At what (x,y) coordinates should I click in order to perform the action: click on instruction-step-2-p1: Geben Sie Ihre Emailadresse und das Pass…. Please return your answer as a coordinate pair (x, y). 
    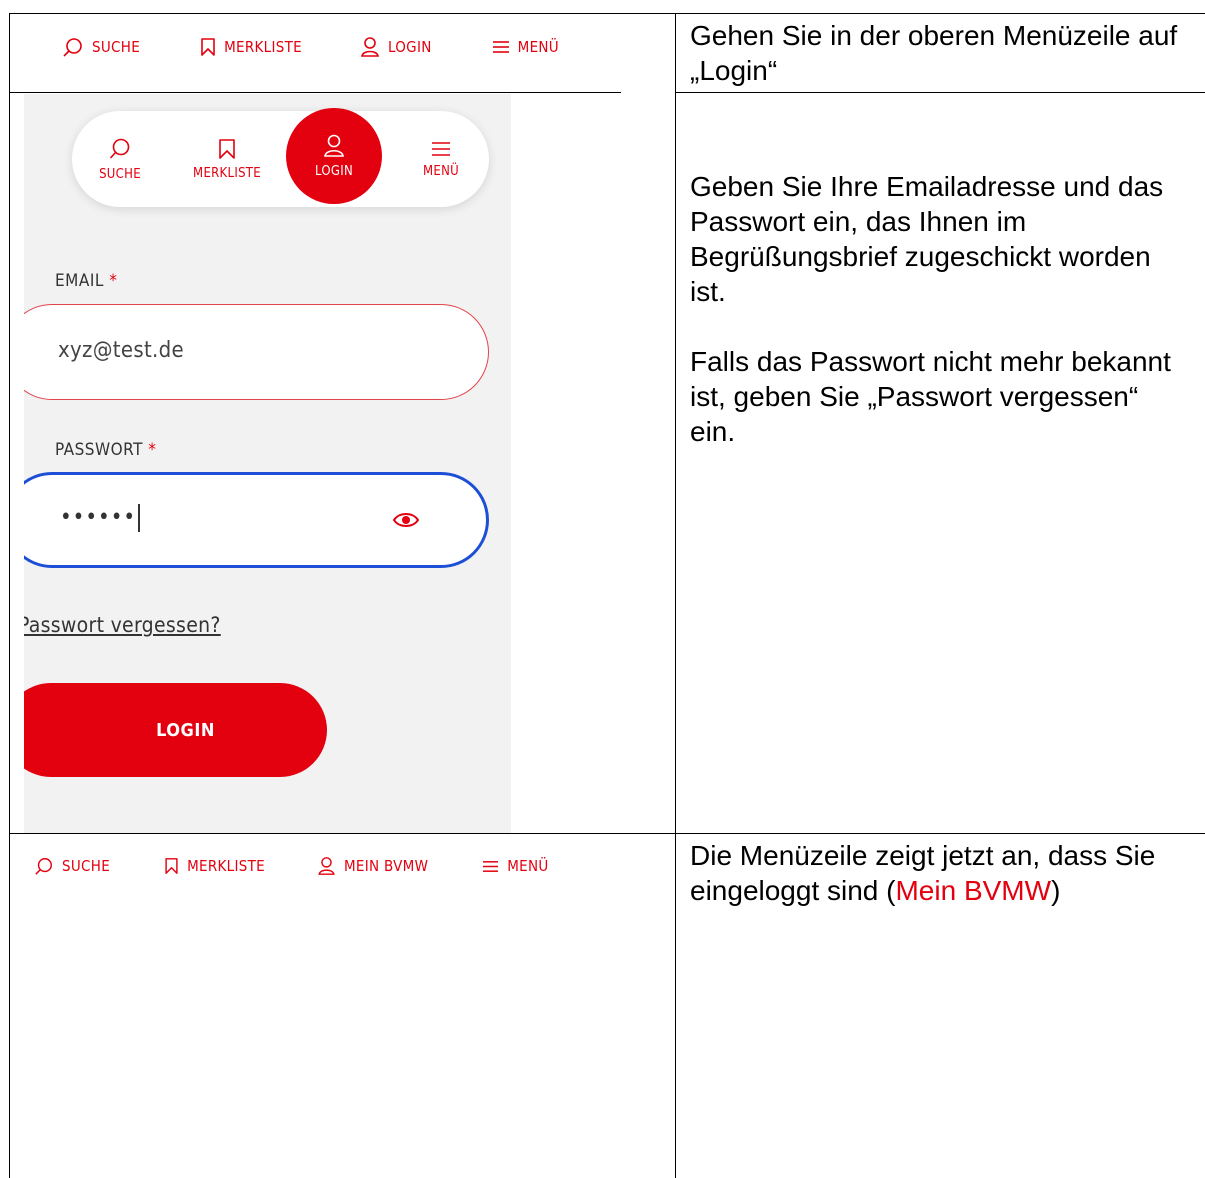
    Looking at the image, I should click on (927, 239).